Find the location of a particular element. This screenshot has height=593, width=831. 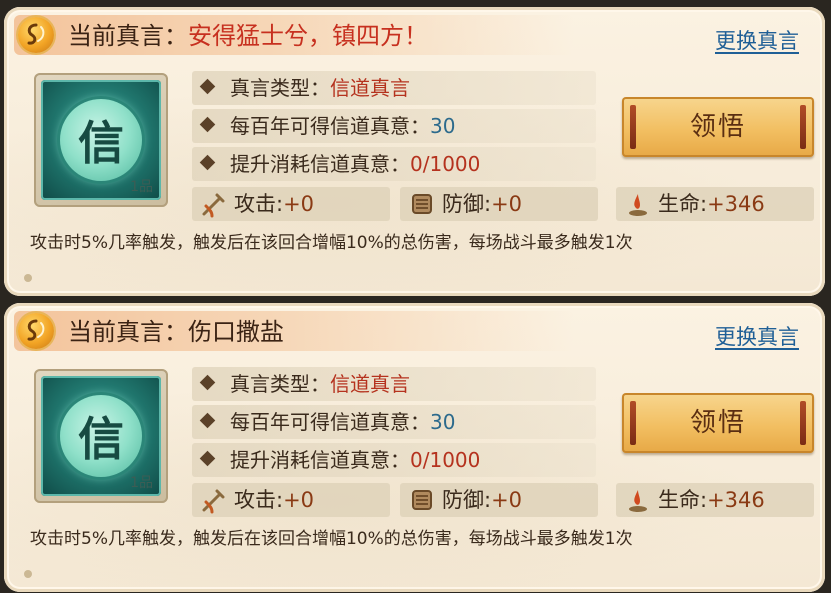

current-mantra-title: 当前真言：安得猛士兮，镇四方！ is located at coordinates (248, 36).